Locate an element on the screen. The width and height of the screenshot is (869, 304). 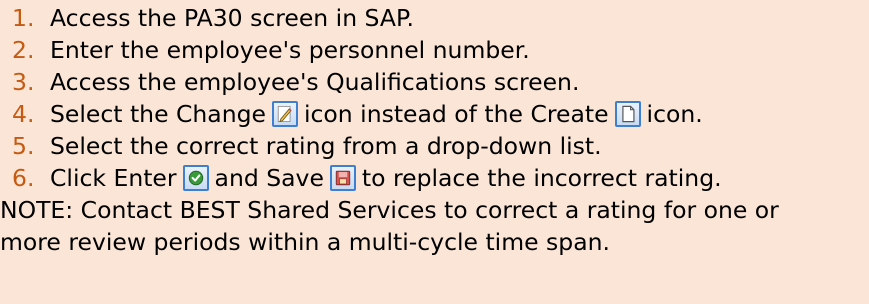
change-pencil-icon is located at coordinates (284, 114).